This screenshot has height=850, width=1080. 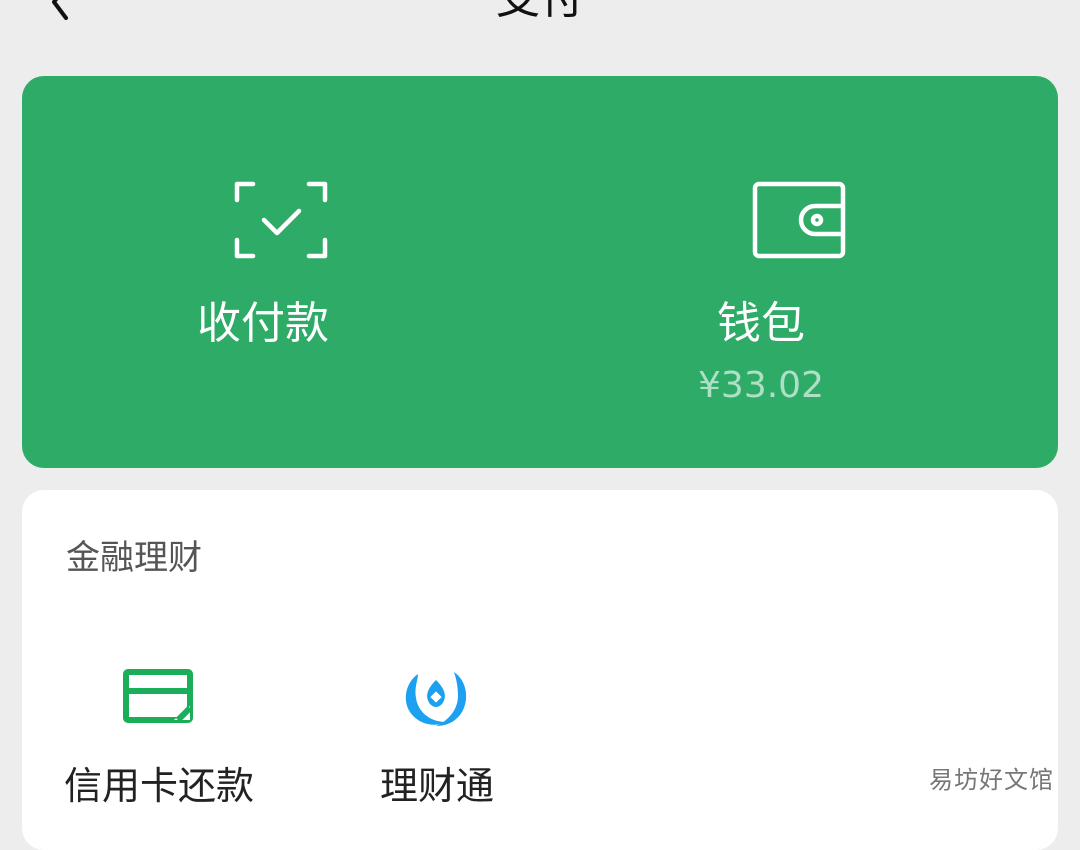 What do you see at coordinates (158, 696) in the screenshot?
I see `credit-card-icon` at bounding box center [158, 696].